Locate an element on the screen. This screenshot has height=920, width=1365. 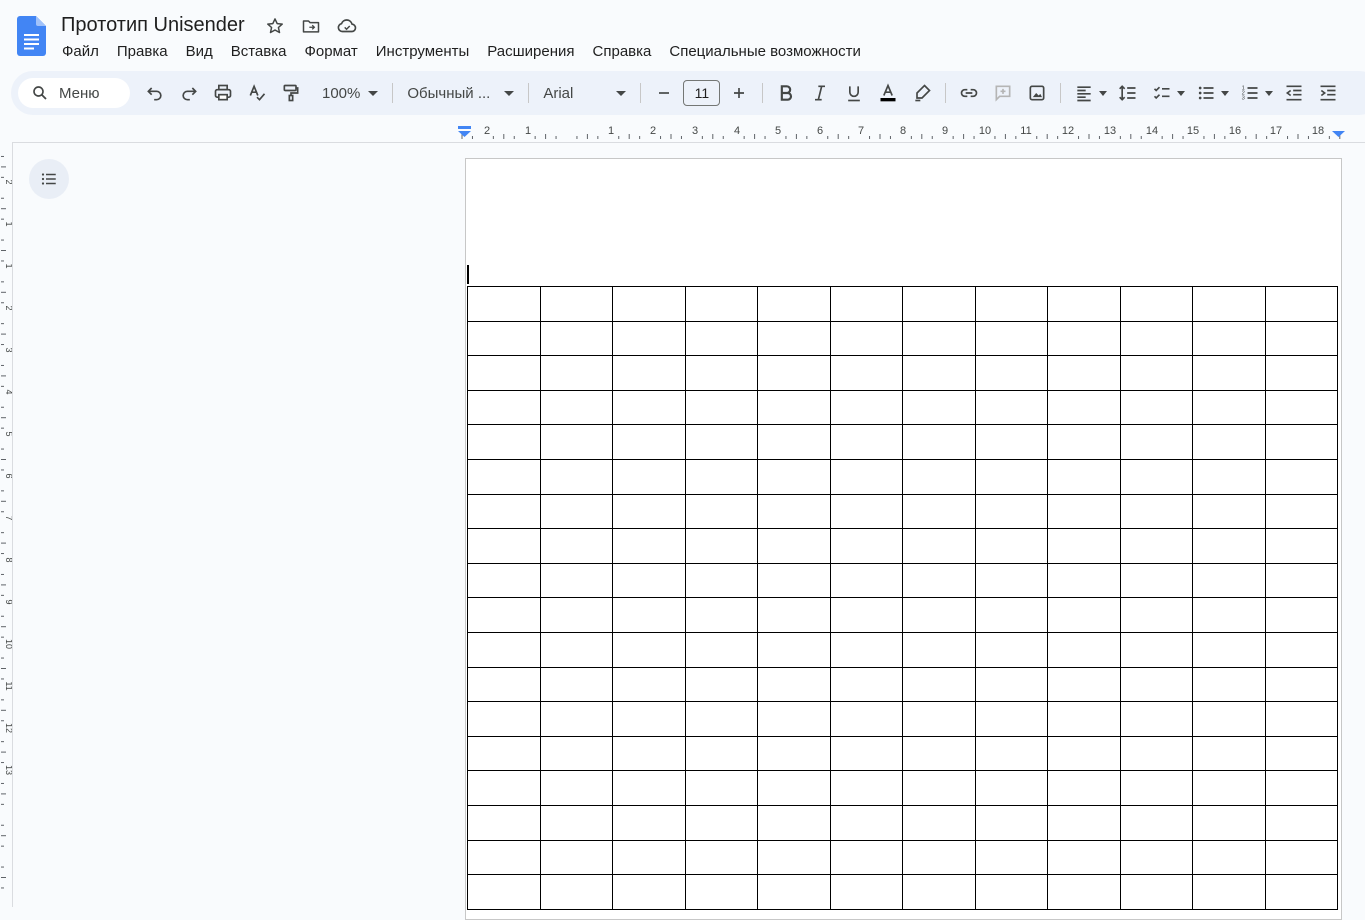
document-title: Прототип Unisender is located at coordinates (153, 25).